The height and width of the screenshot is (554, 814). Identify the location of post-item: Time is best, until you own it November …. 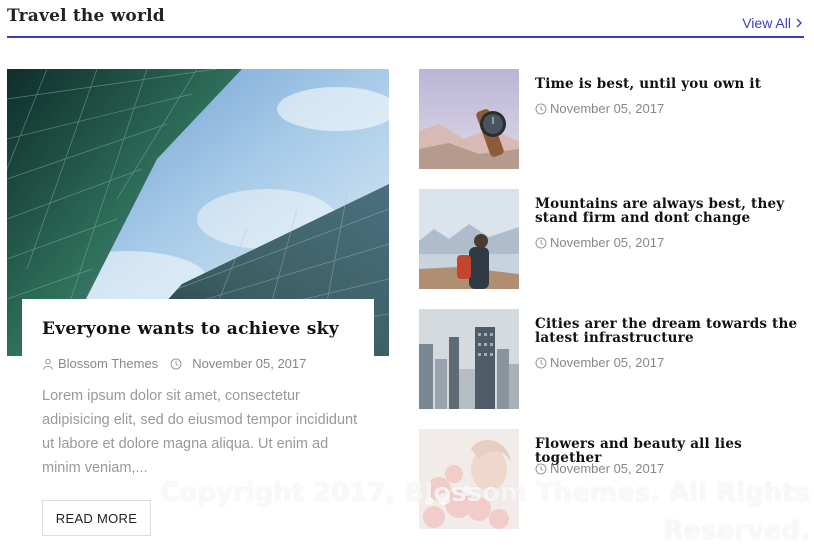
(614, 119).